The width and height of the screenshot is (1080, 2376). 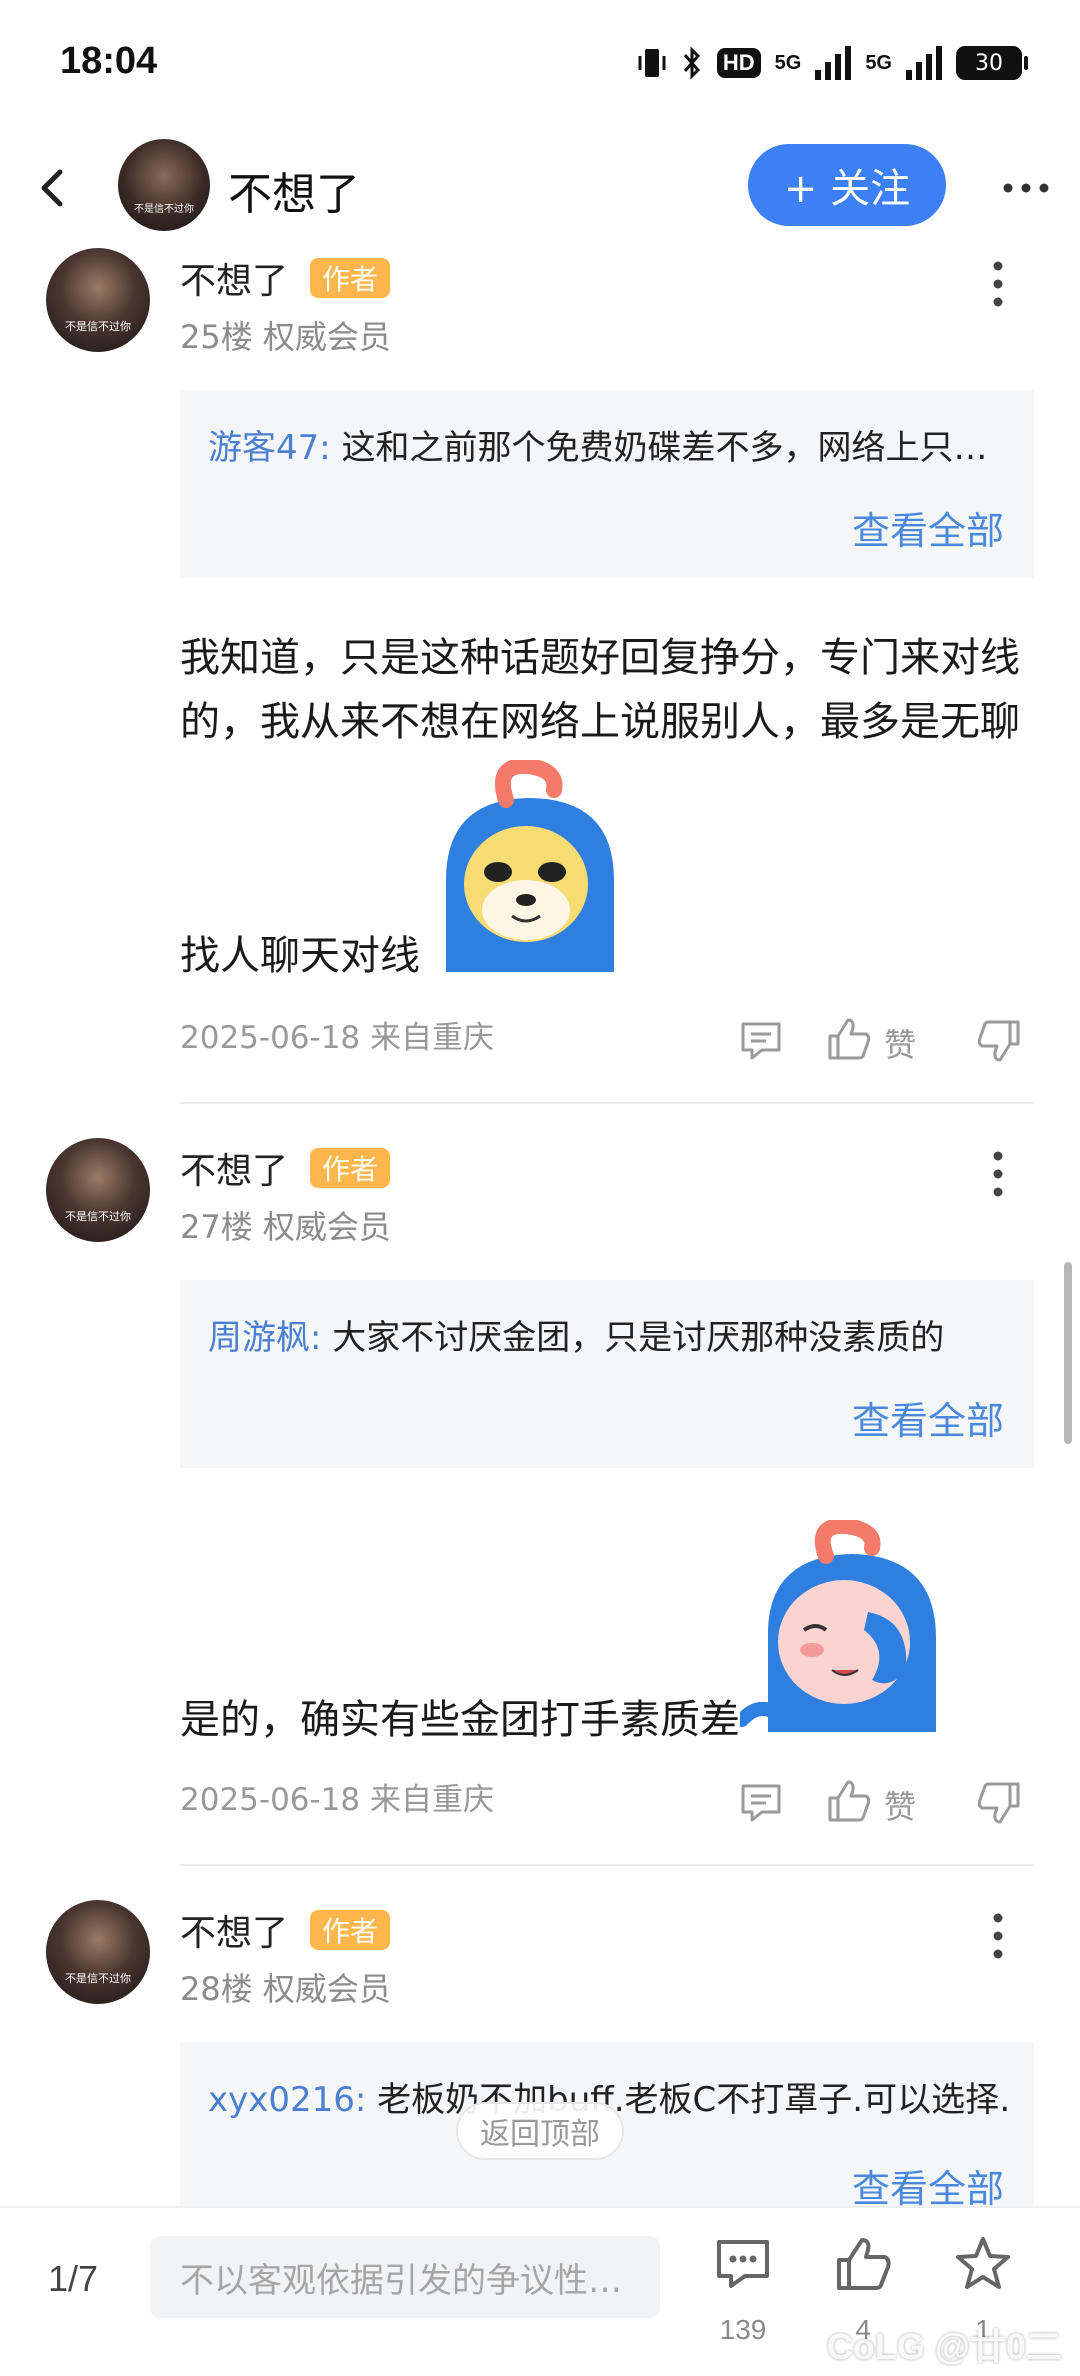 I want to click on network-type-2: 5G, so click(x=878, y=62).